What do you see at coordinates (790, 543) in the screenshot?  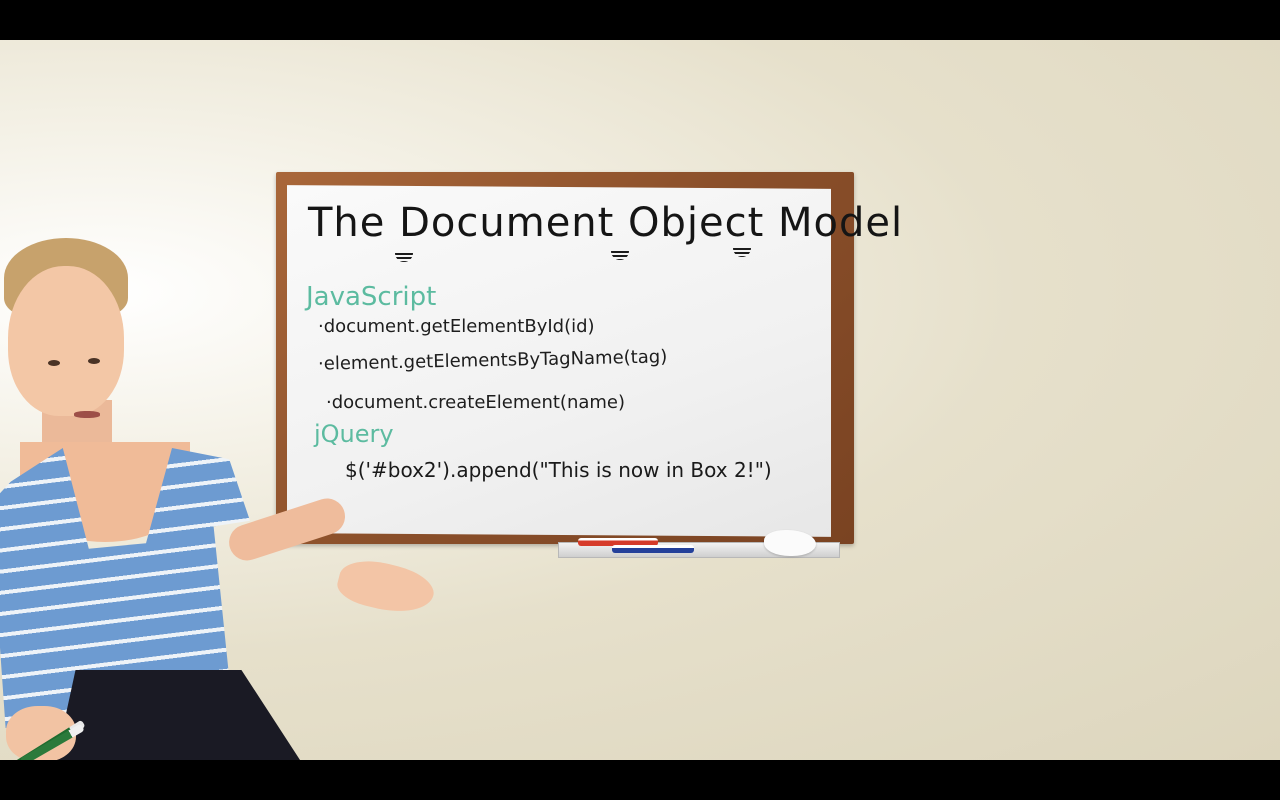 I see `paper-towel` at bounding box center [790, 543].